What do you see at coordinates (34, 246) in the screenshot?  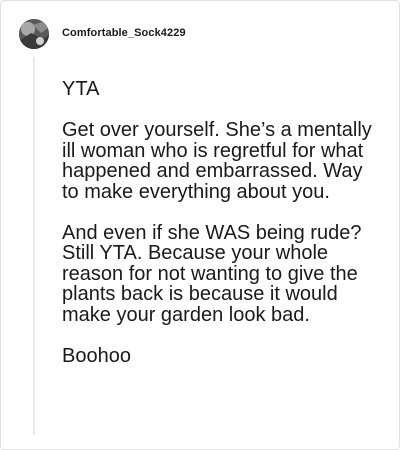 I see `thread-collapse-line` at bounding box center [34, 246].